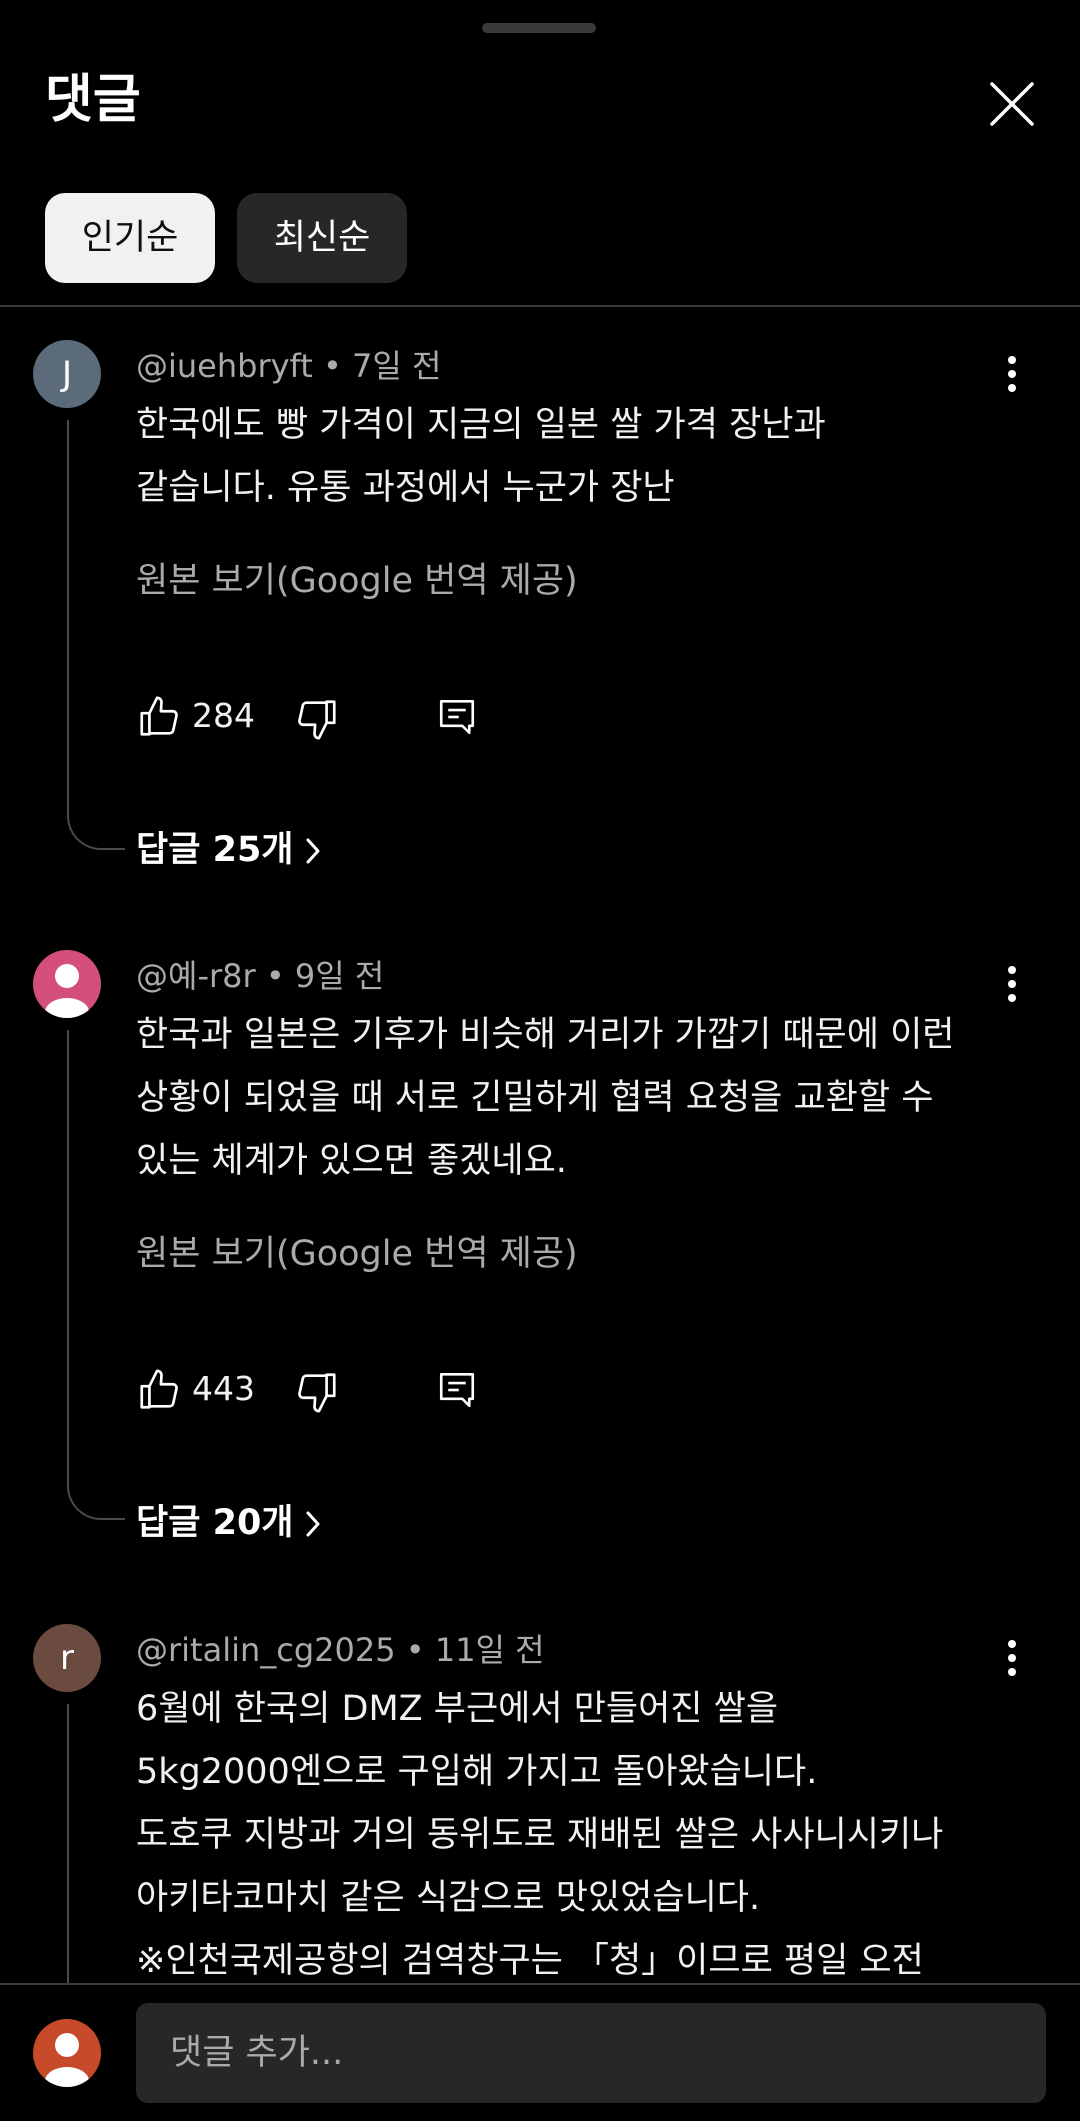  I want to click on close-button, so click(1012, 104).